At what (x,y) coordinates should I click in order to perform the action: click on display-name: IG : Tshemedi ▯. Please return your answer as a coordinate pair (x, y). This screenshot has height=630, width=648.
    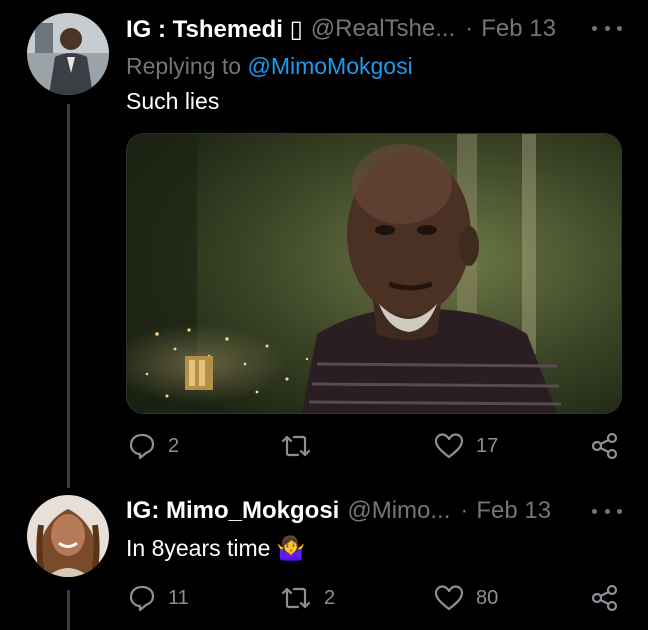
    Looking at the image, I should click on (214, 29).